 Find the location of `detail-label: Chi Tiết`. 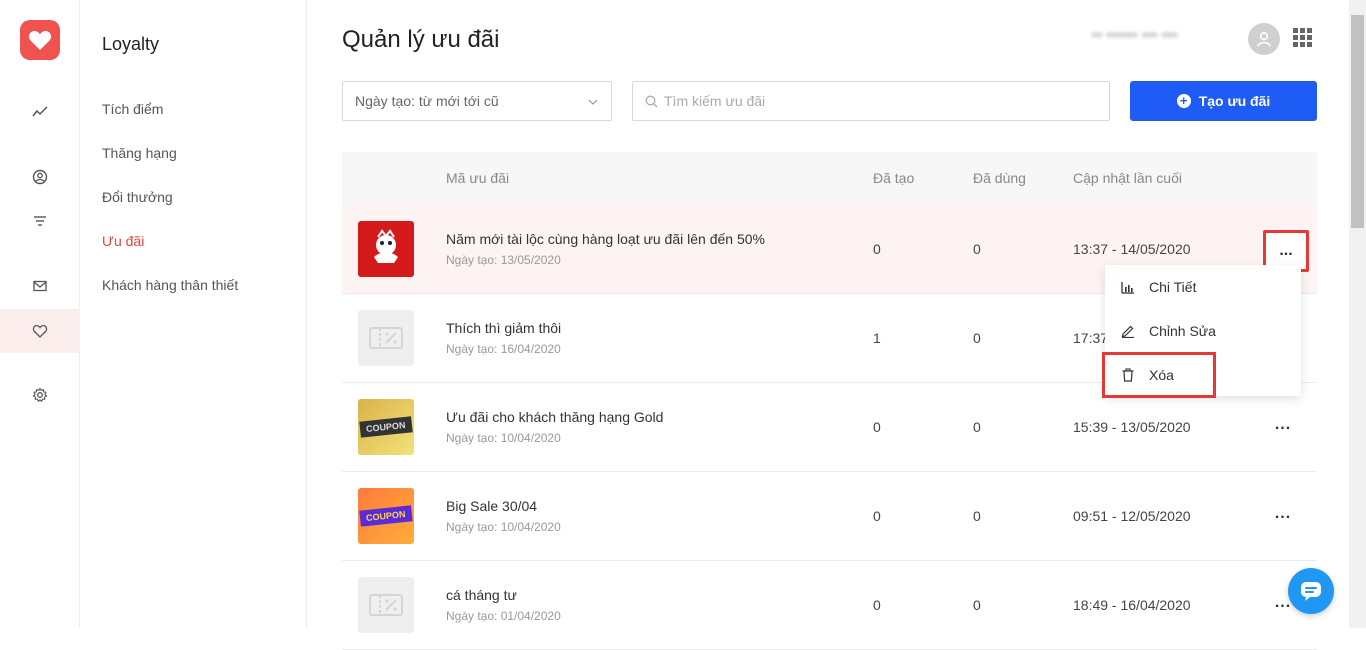

detail-label: Chi Tiết is located at coordinates (1173, 287).